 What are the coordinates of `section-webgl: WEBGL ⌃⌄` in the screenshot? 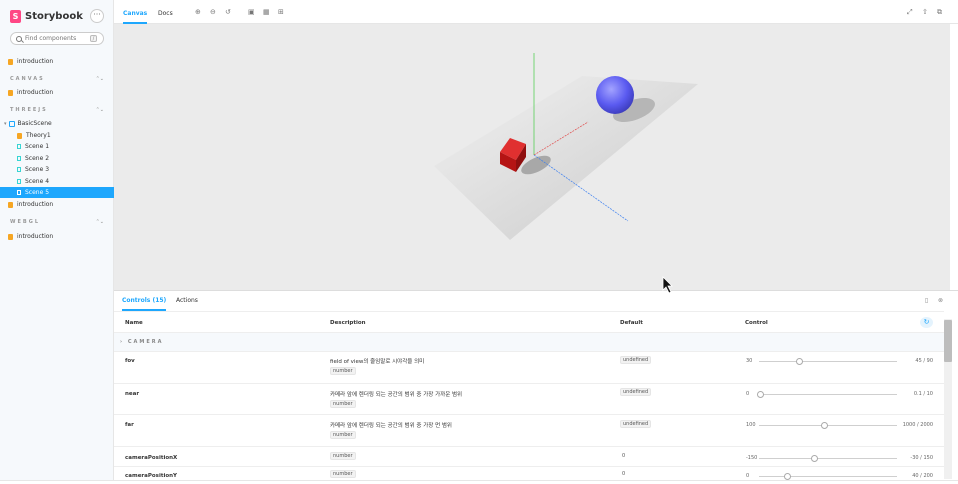 It's located at (57, 223).